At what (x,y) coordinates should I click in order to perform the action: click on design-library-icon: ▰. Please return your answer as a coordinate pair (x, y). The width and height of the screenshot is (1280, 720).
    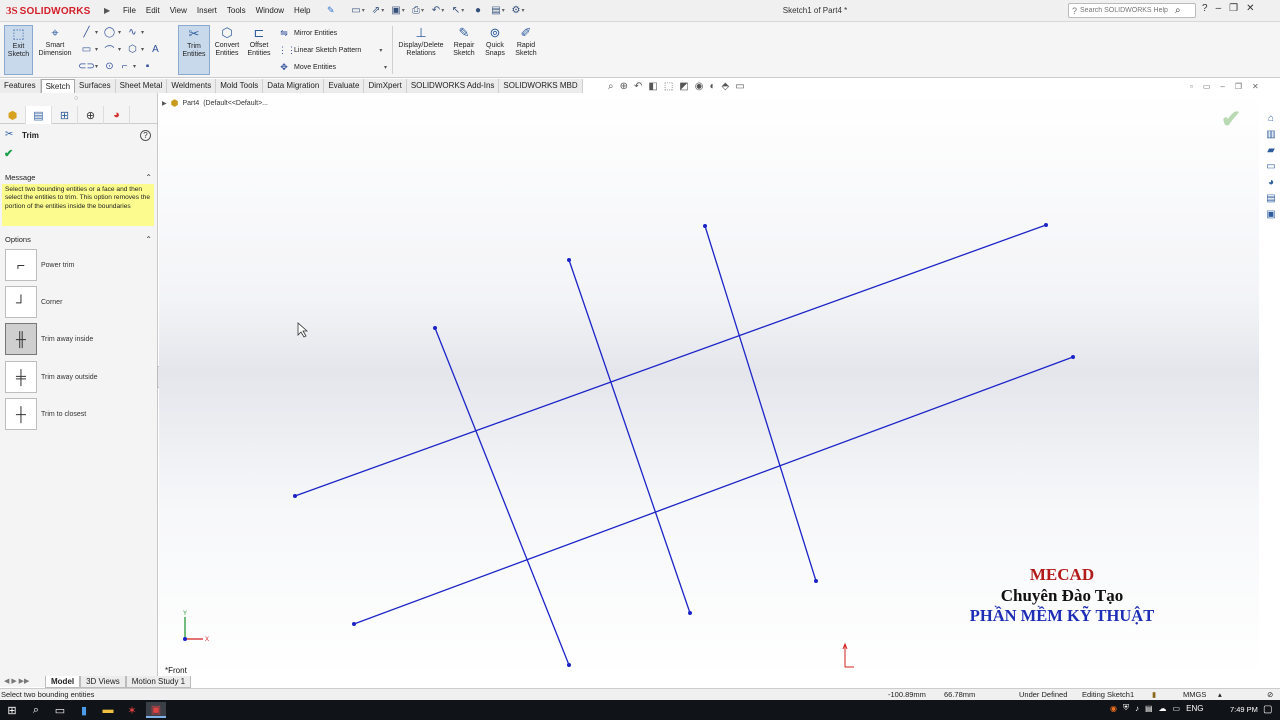
    Looking at the image, I should click on (1271, 150).